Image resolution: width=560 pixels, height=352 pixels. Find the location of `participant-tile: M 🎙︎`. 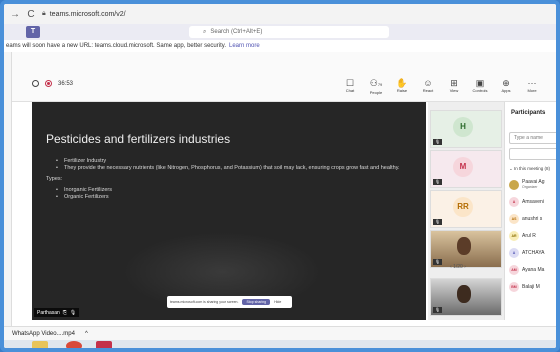

participant-tile: M 🎙︎ is located at coordinates (466, 169).